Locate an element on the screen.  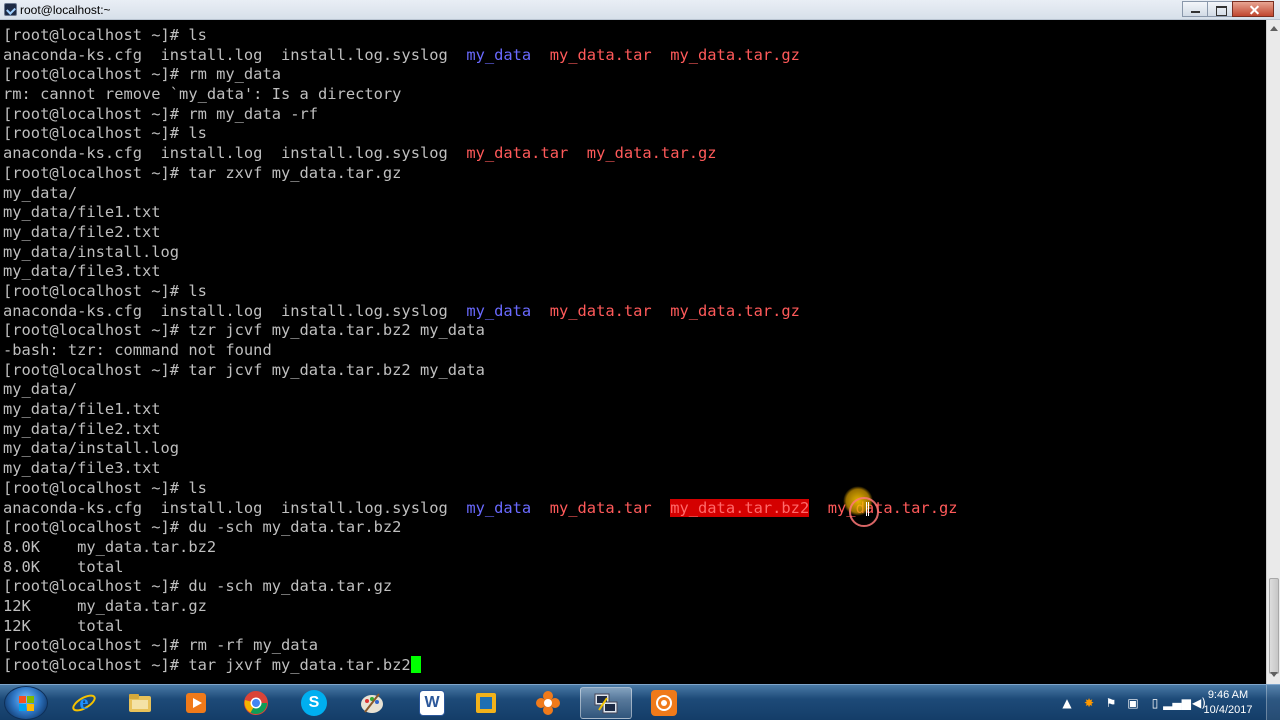
taskbar-chrome is located at coordinates (256, 703).